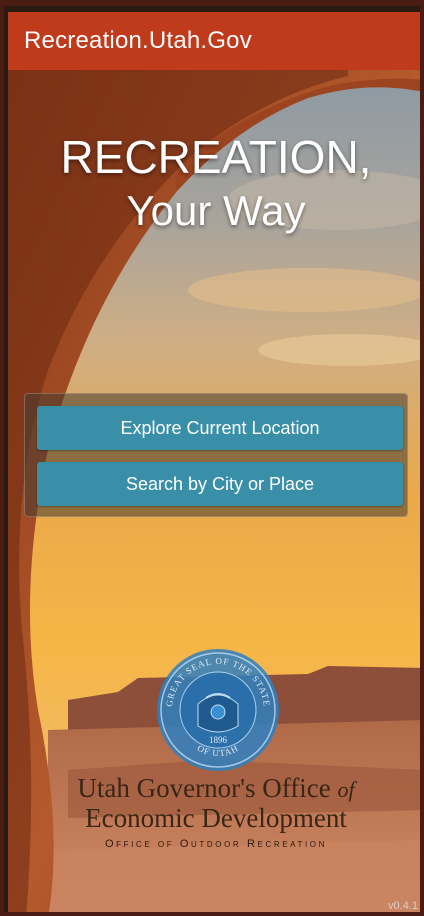  What do you see at coordinates (216, 818) in the screenshot?
I see `org-line-2: Economic Development` at bounding box center [216, 818].